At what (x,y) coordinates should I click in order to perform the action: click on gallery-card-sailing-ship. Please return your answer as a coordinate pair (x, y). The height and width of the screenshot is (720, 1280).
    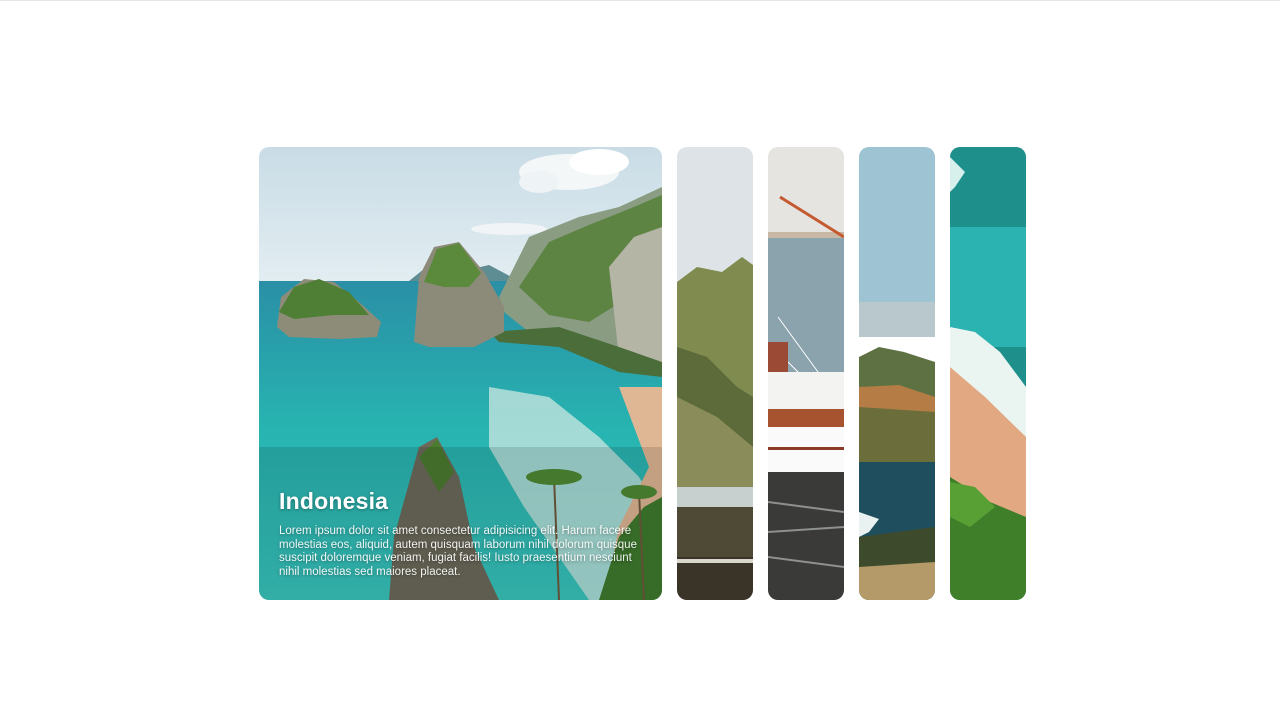
    Looking at the image, I should click on (806, 373).